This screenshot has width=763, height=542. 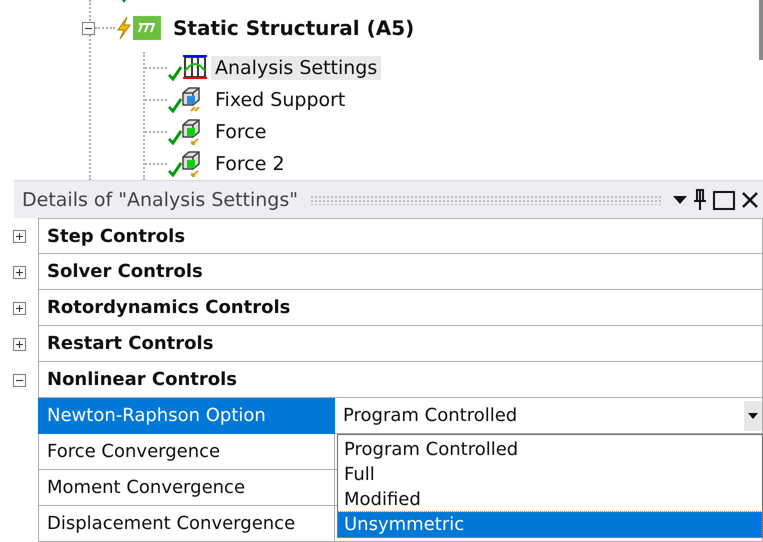 What do you see at coordinates (186, 452) in the screenshot?
I see `property-label: Force Convergence` at bounding box center [186, 452].